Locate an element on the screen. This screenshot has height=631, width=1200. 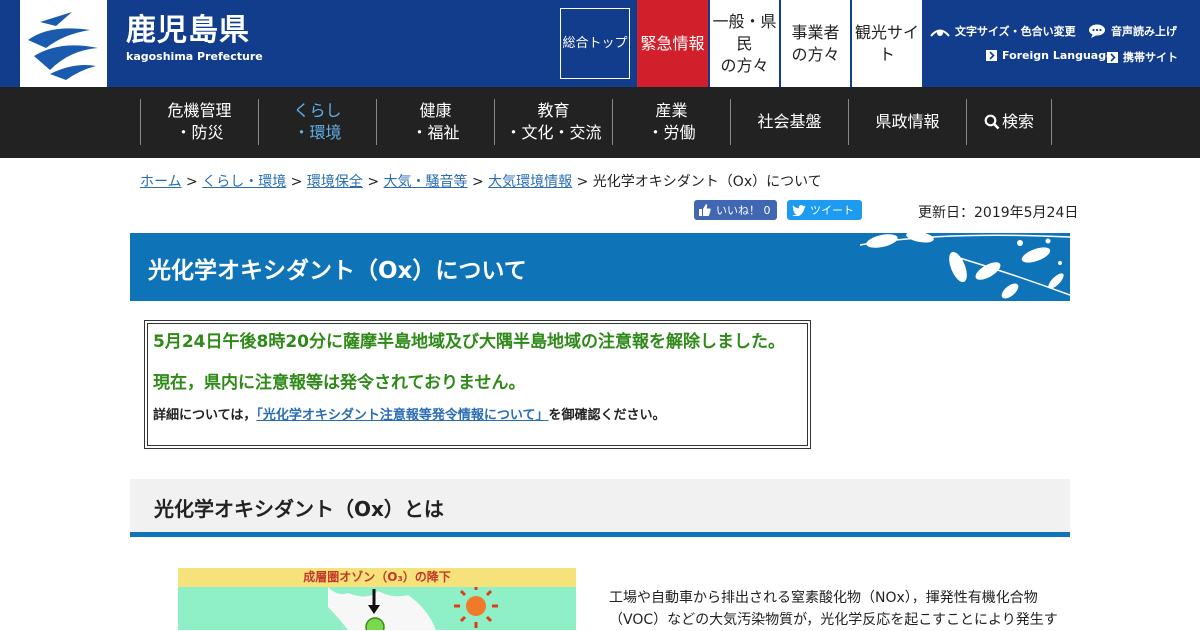
gnav-prefectural-admin: 県政情報 is located at coordinates (907, 122).